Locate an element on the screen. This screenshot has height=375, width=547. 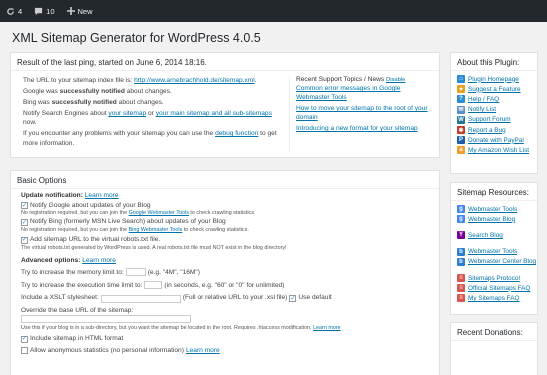
updates-item: 4 is located at coordinates (14, 11).